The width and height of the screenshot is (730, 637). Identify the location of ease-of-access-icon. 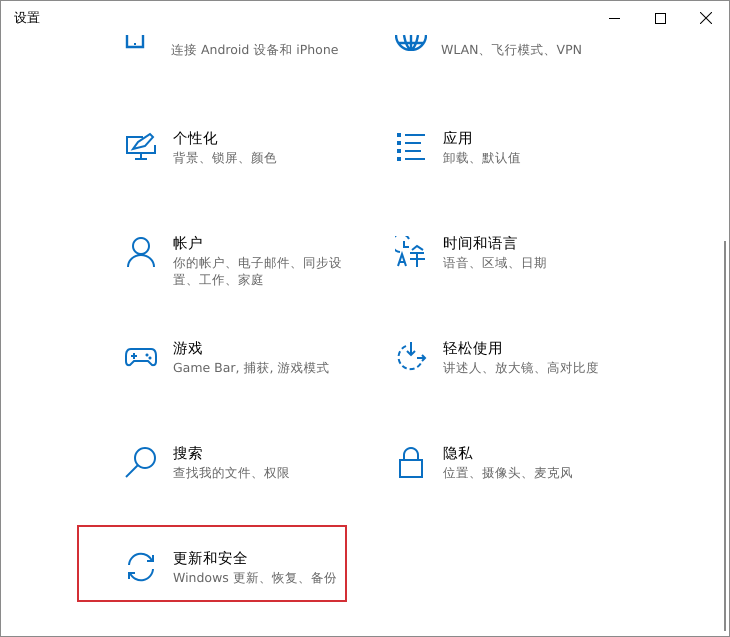
(411, 357).